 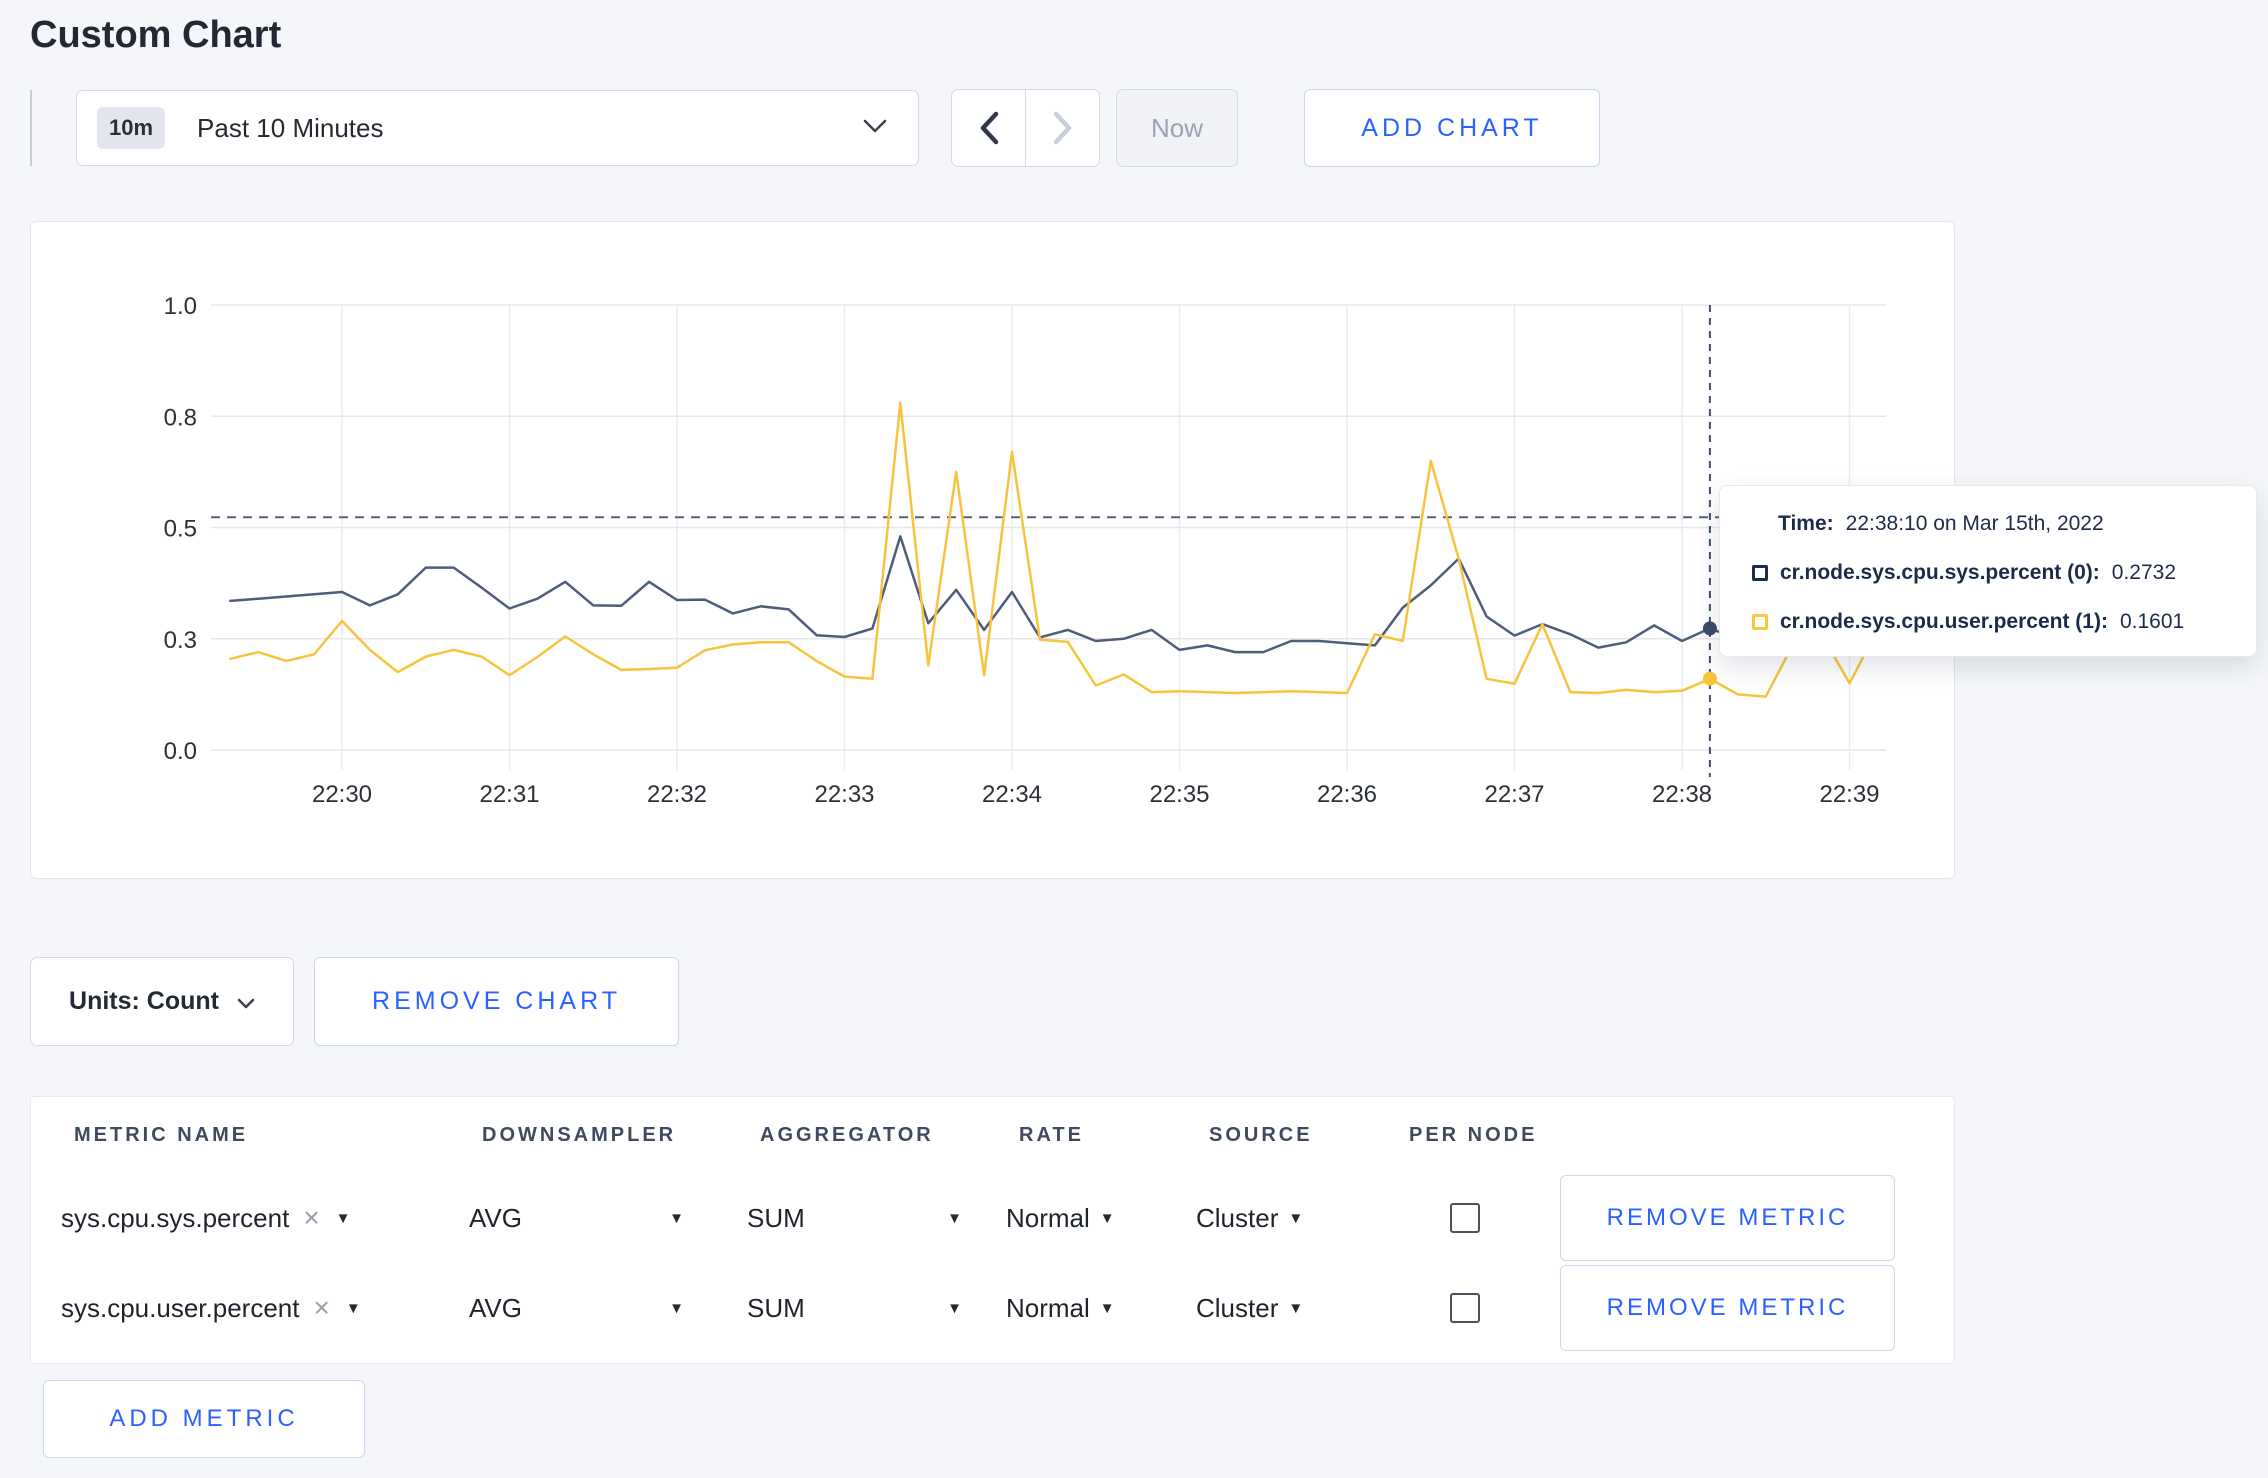 I want to click on time-range-dropdown: 10m Past 10 Minutes, so click(x=497, y=128).